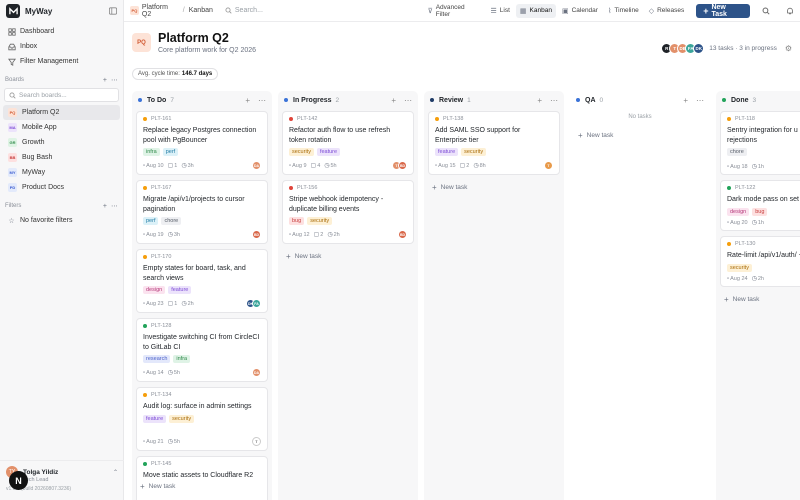  What do you see at coordinates (61, 187) in the screenshot?
I see `sidebar-board-item: PD Product Docs` at bounding box center [61, 187].